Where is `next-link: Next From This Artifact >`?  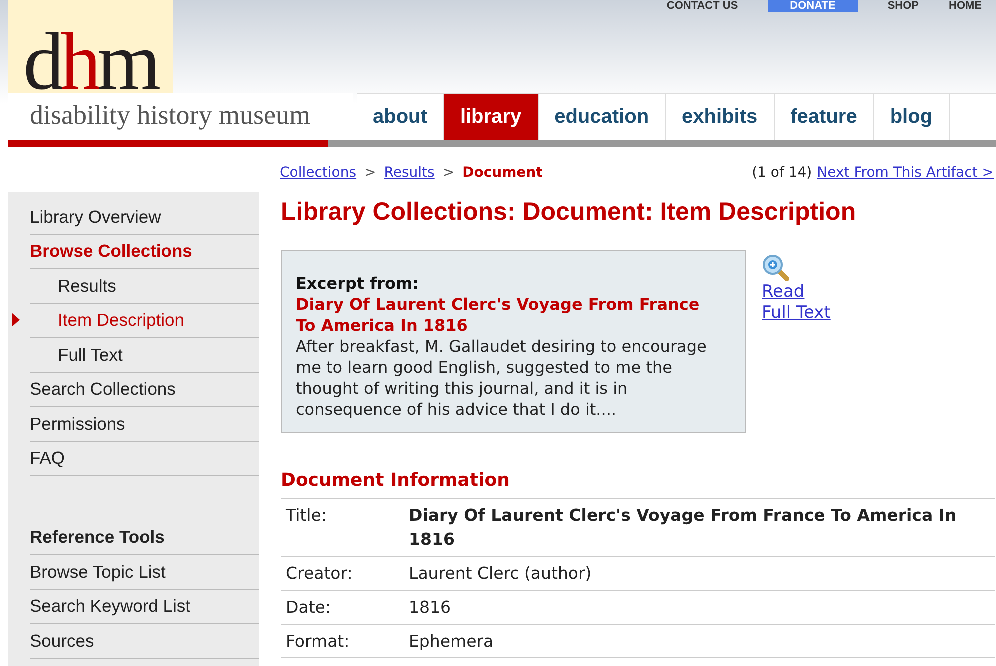 next-link: Next From This Artifact > is located at coordinates (905, 173).